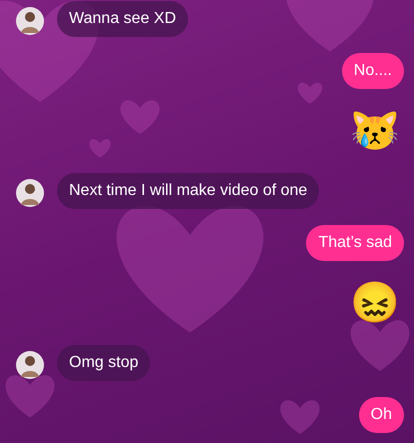 The image size is (414, 443). I want to click on emoji-message: 😿, so click(375, 131).